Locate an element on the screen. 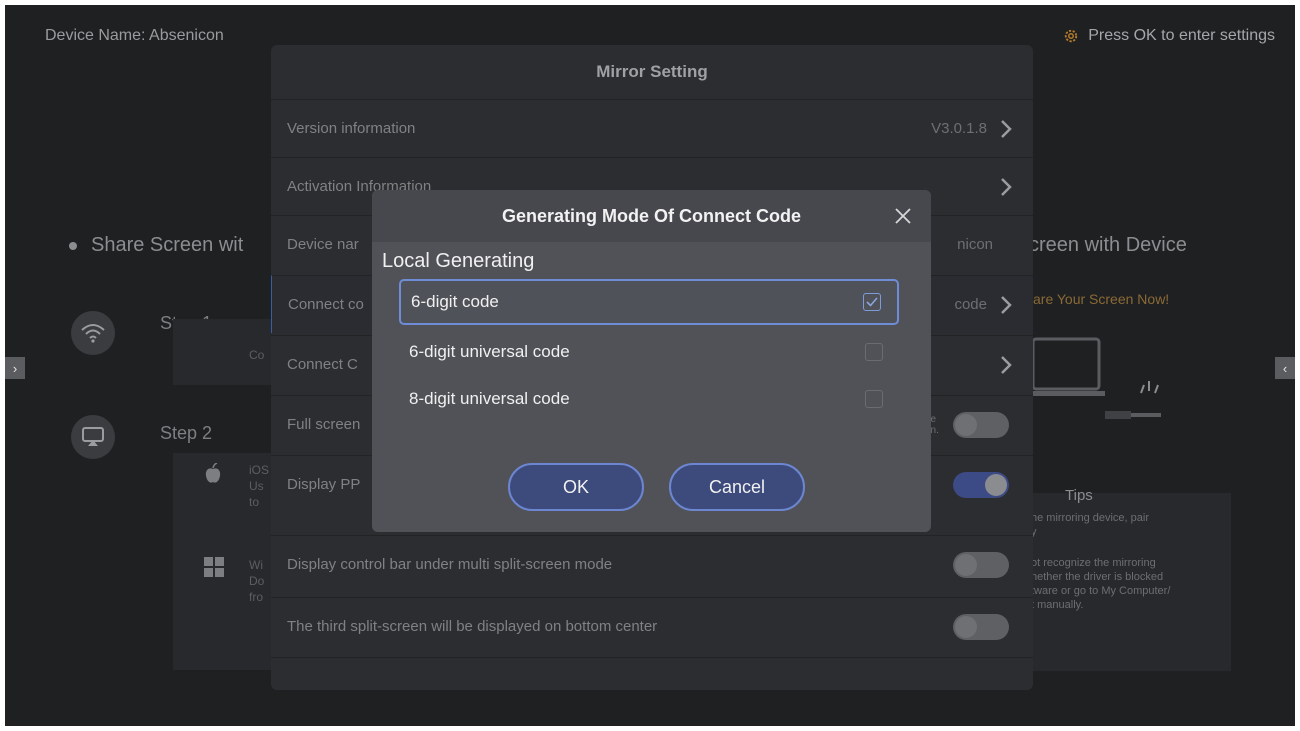 This screenshot has width=1300, height=731. share-now-hint: are Your Screen Now! is located at coordinates (1101, 299).